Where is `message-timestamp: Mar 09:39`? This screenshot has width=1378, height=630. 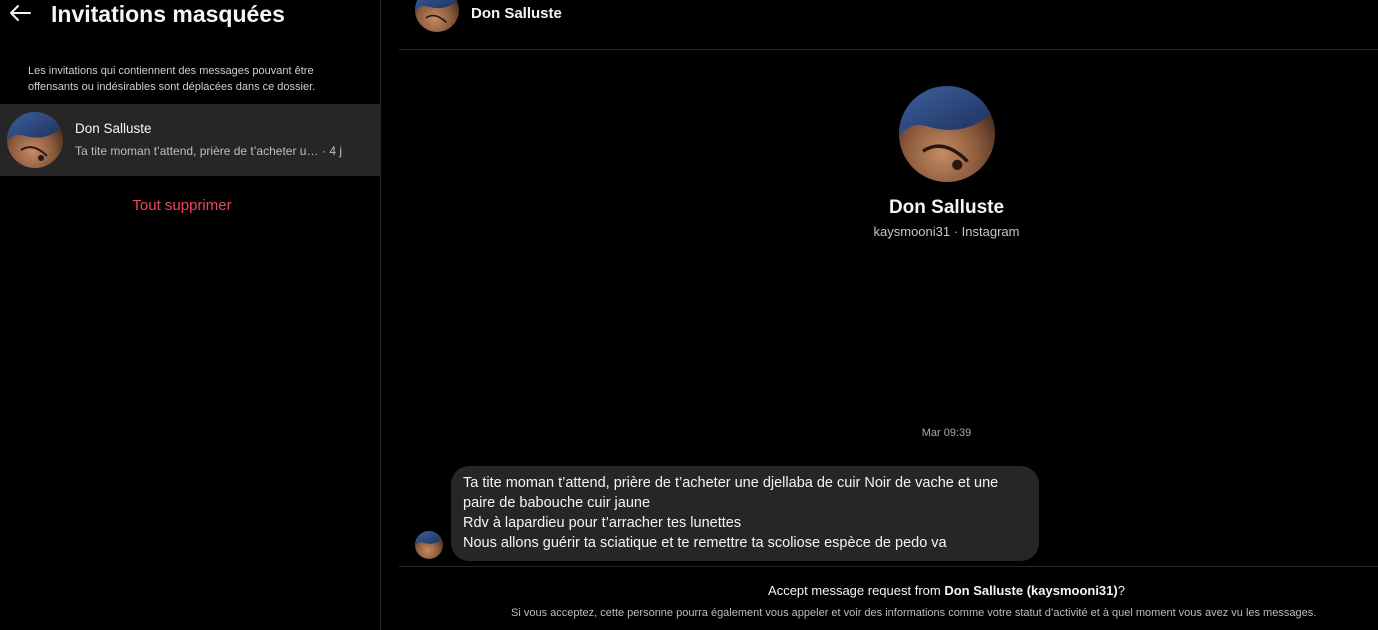
message-timestamp: Mar 09:39 is located at coordinates (946, 433).